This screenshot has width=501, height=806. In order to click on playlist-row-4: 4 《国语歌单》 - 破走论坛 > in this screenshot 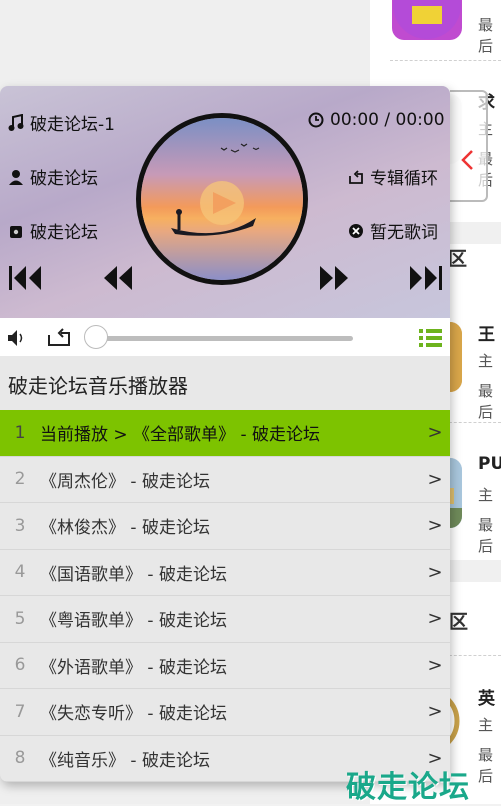, I will do `click(225, 573)`.